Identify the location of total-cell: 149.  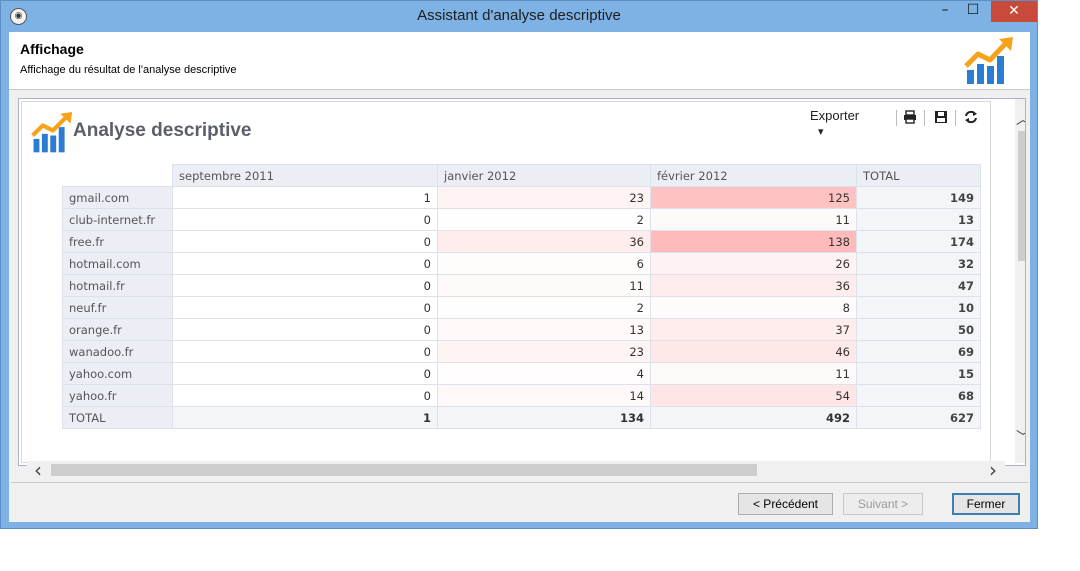
(918, 197).